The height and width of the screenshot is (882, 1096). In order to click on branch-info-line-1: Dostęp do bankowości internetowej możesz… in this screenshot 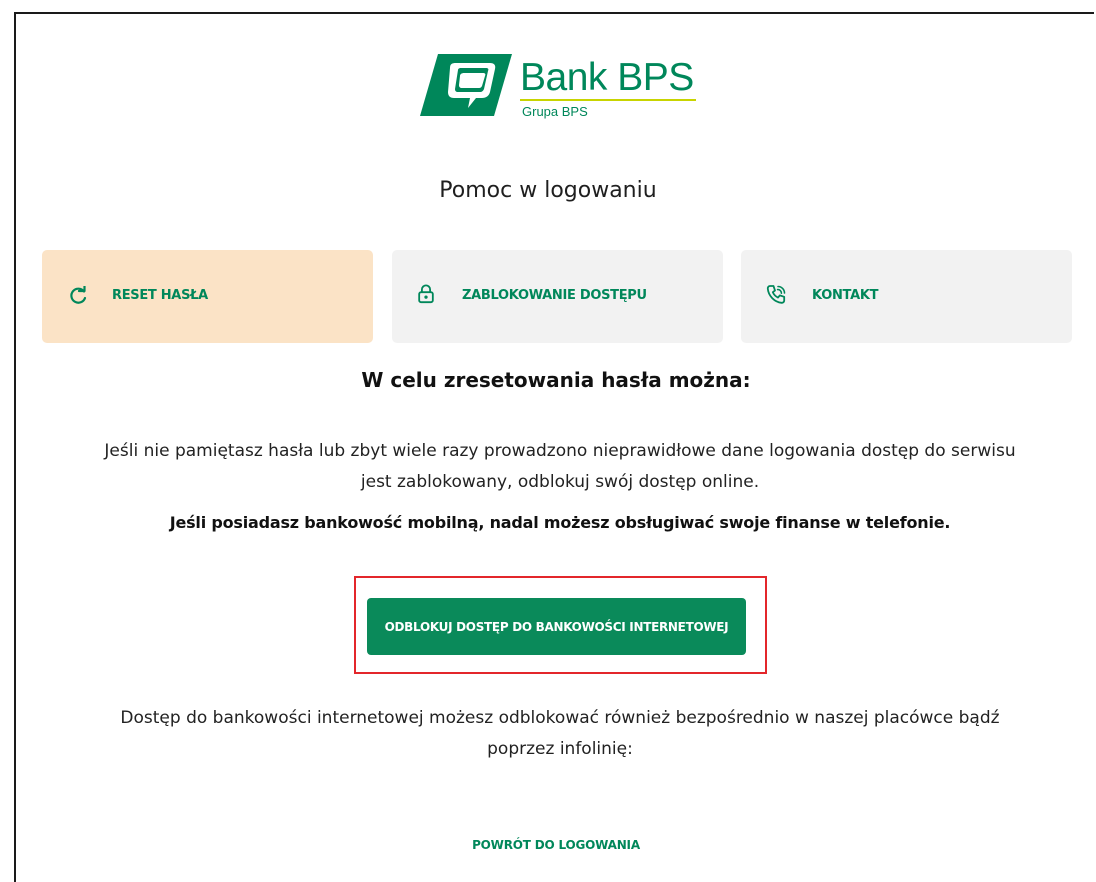, I will do `click(560, 718)`.